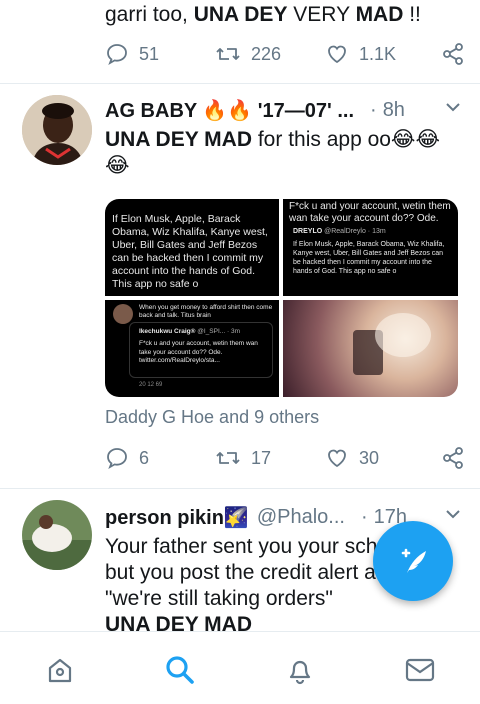 This screenshot has width=480, height=704. Describe the element at coordinates (273, 152) in the screenshot. I see `tweet-text: UNA DEY MAD for this app oo😂😂 😂` at that location.